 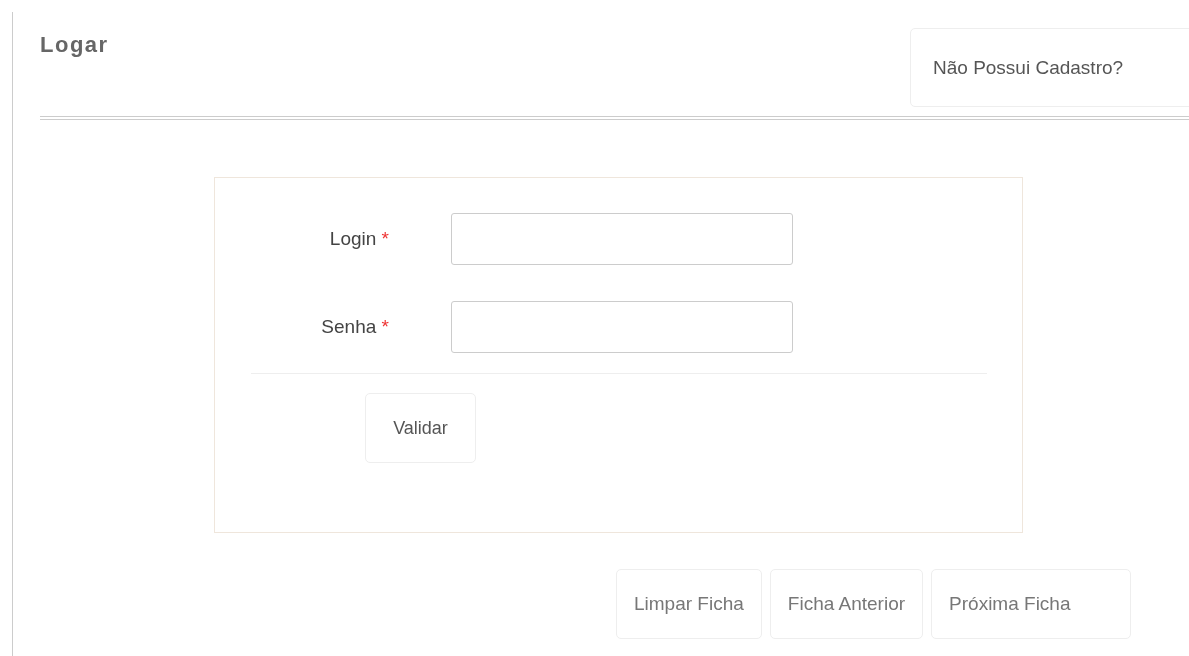 I want to click on footer-button: Limpar Ficha, so click(x=689, y=604).